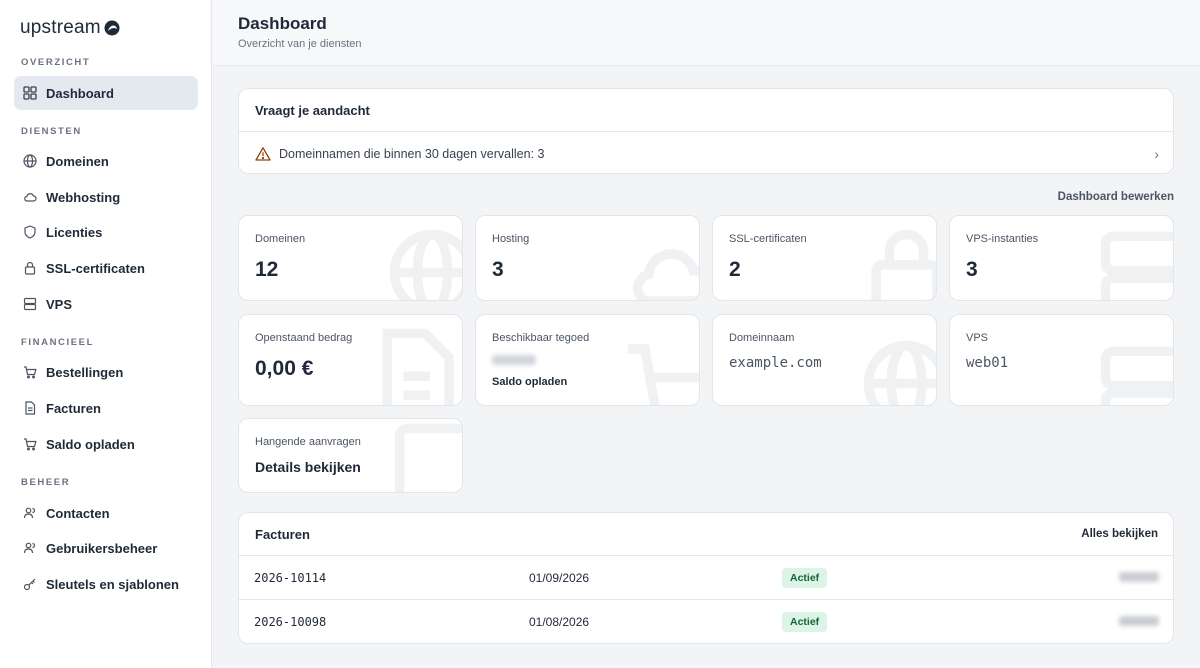 The image size is (1200, 668). I want to click on sidebar-item-label: VPS, so click(59, 304).